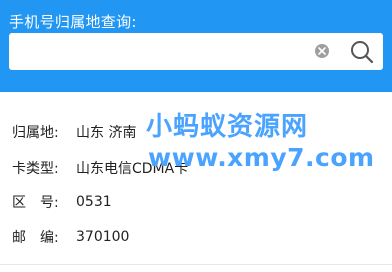 This screenshot has height=272, width=392. Describe the element at coordinates (227, 127) in the screenshot. I see `watermark-title: 小蚂蚁资源网` at that location.